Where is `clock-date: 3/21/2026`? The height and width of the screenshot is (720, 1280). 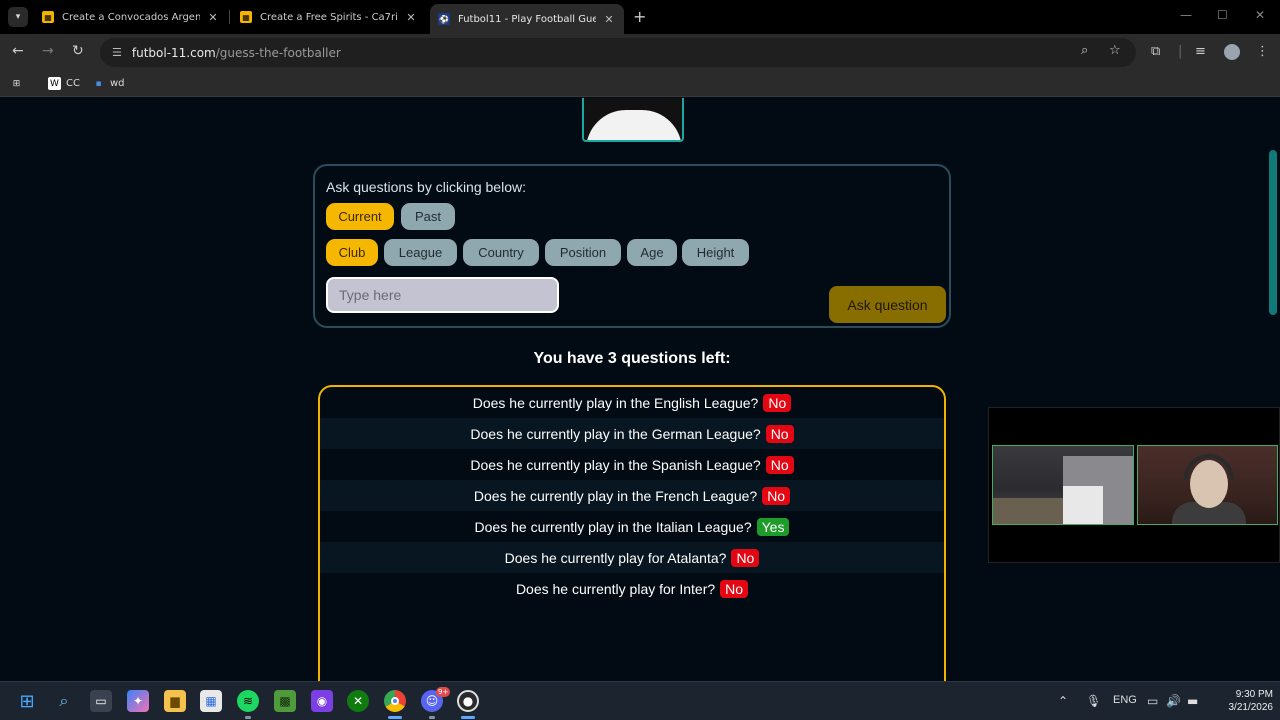 clock-date: 3/21/2026 is located at coordinates (1251, 707).